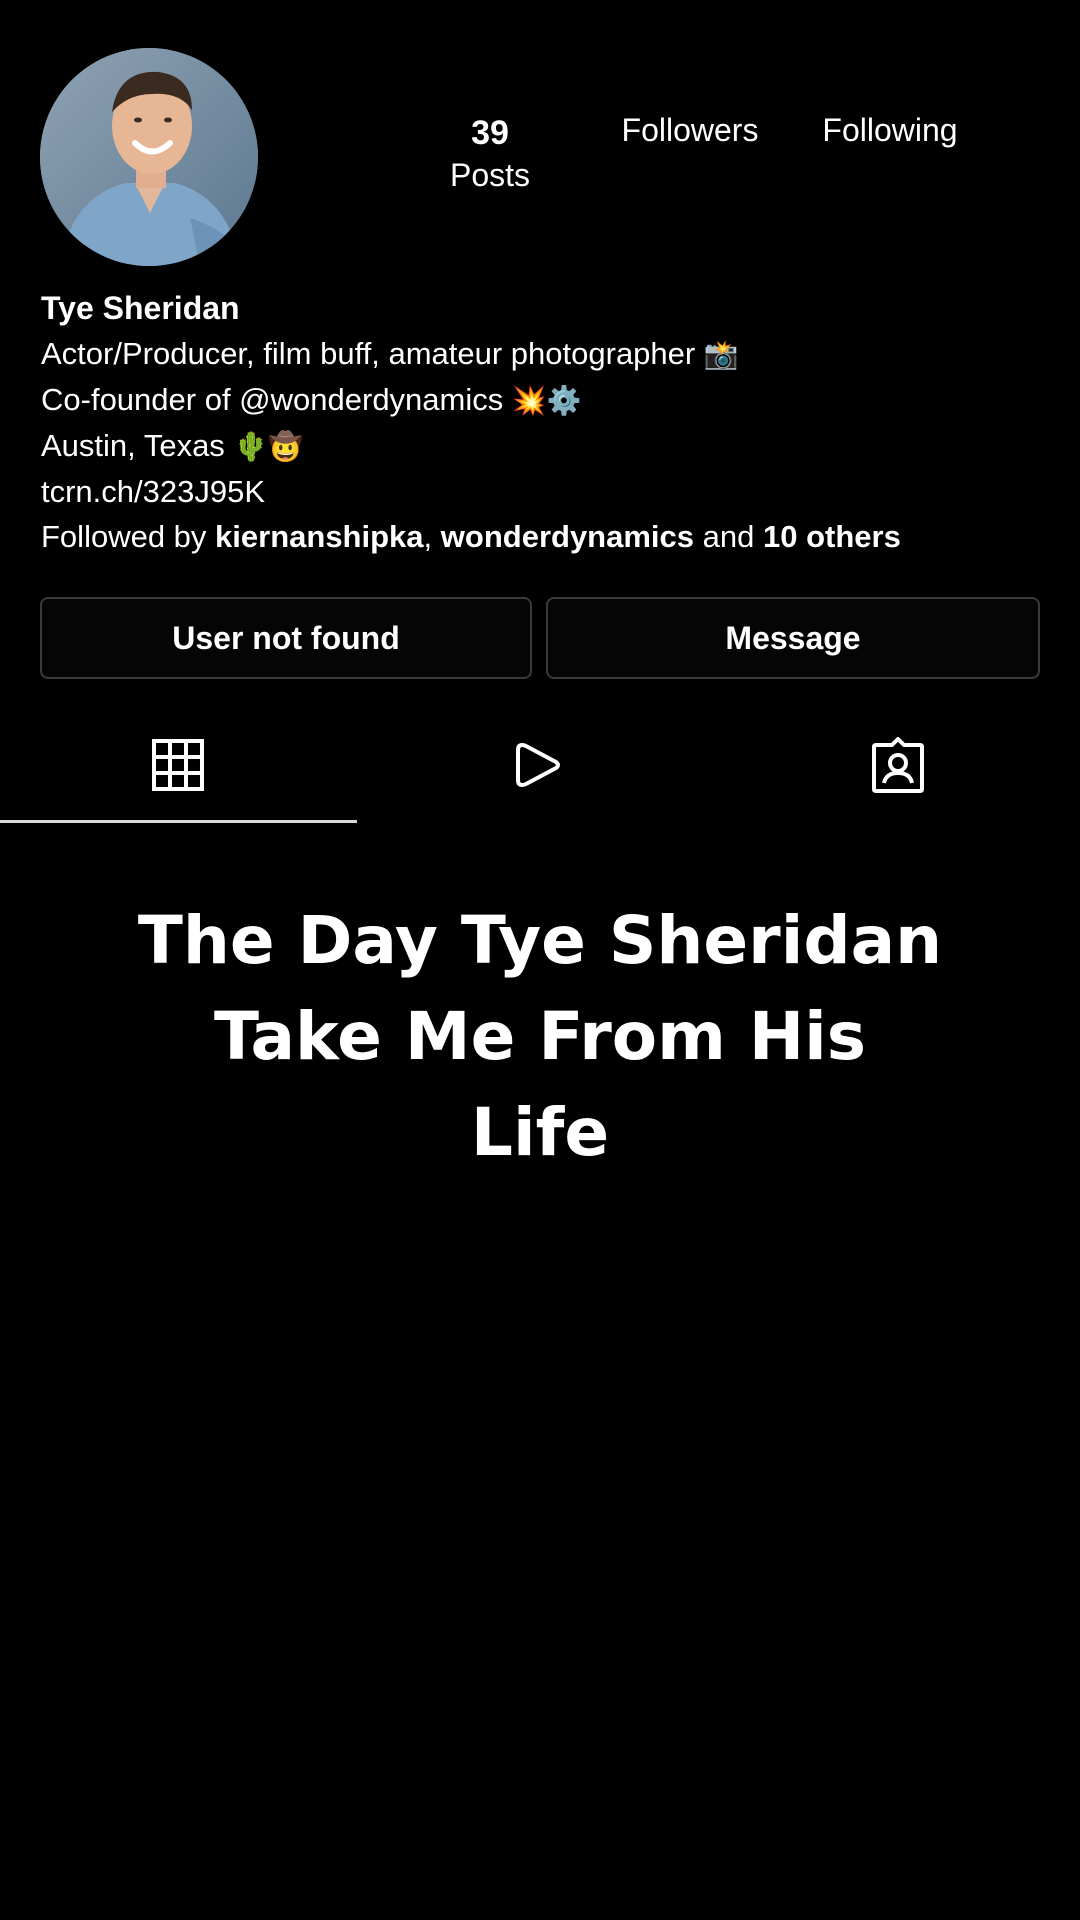  Describe the element at coordinates (178, 821) in the screenshot. I see `active-tab-indicator` at that location.